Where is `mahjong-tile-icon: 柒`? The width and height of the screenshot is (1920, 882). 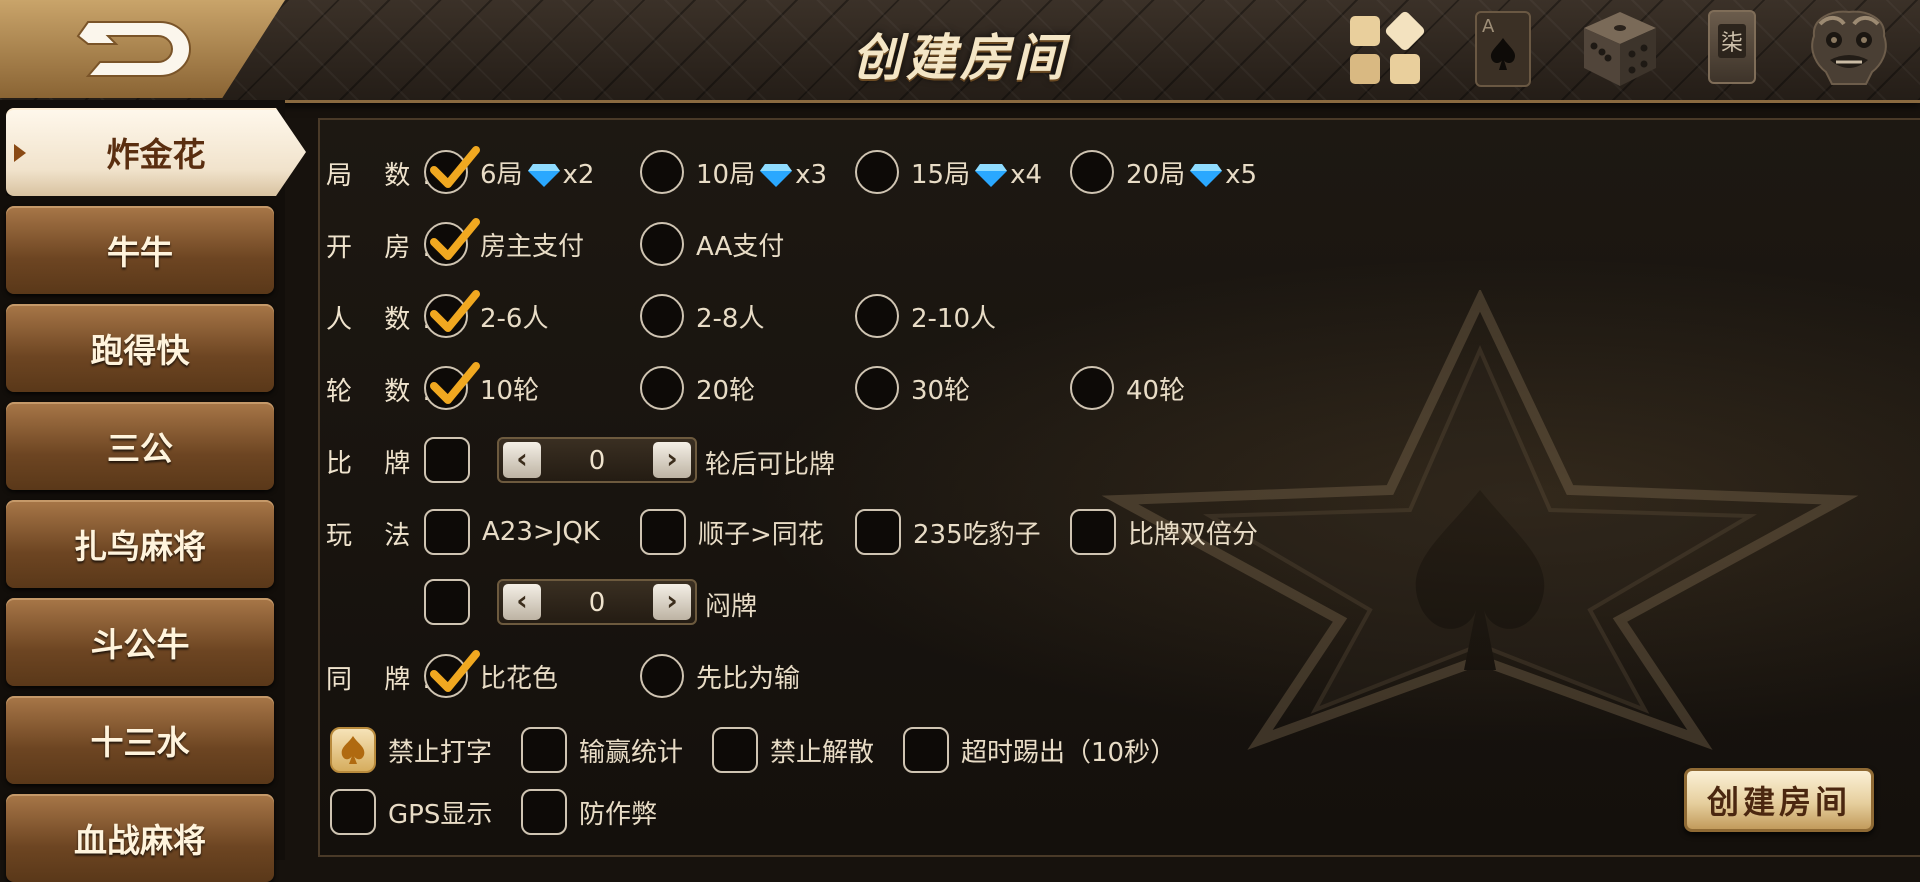 mahjong-tile-icon: 柒 is located at coordinates (1732, 47).